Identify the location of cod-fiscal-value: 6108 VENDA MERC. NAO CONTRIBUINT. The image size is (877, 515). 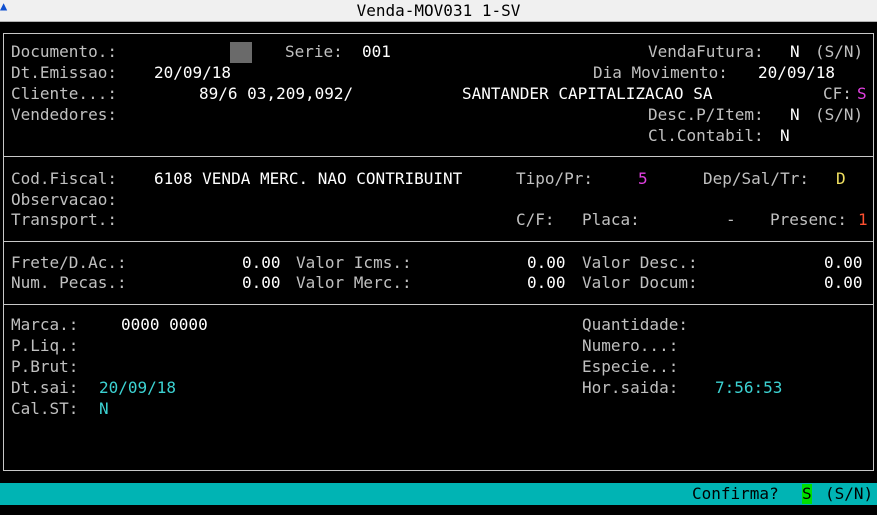
(308, 179).